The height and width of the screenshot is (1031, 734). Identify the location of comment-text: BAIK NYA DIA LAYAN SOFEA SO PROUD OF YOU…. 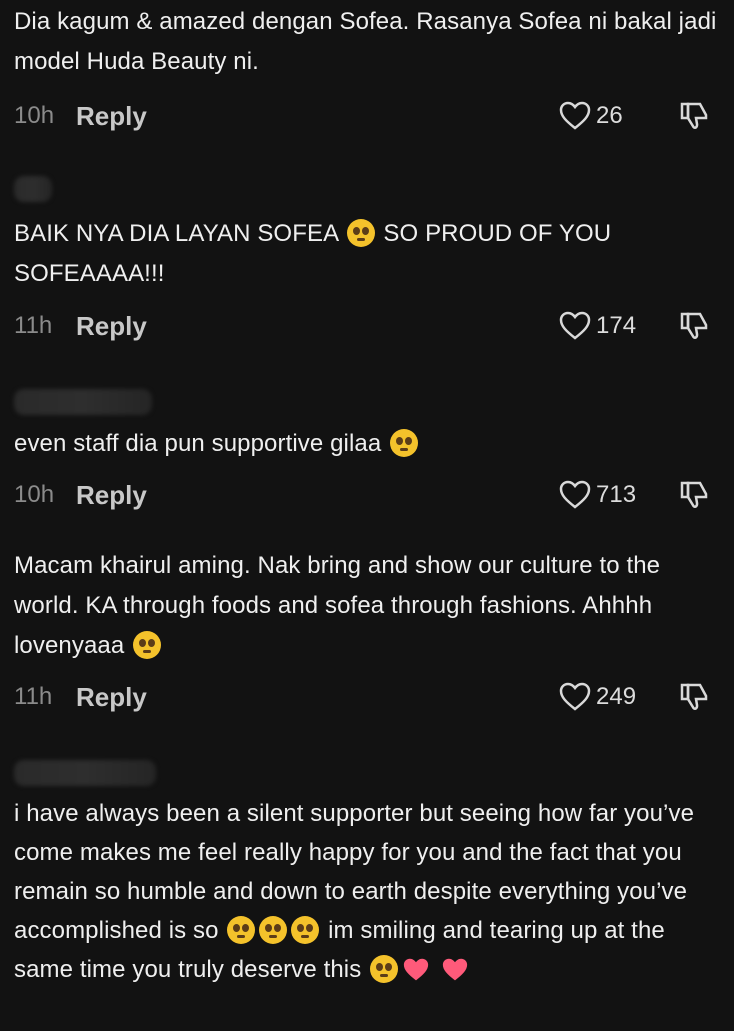
(366, 254).